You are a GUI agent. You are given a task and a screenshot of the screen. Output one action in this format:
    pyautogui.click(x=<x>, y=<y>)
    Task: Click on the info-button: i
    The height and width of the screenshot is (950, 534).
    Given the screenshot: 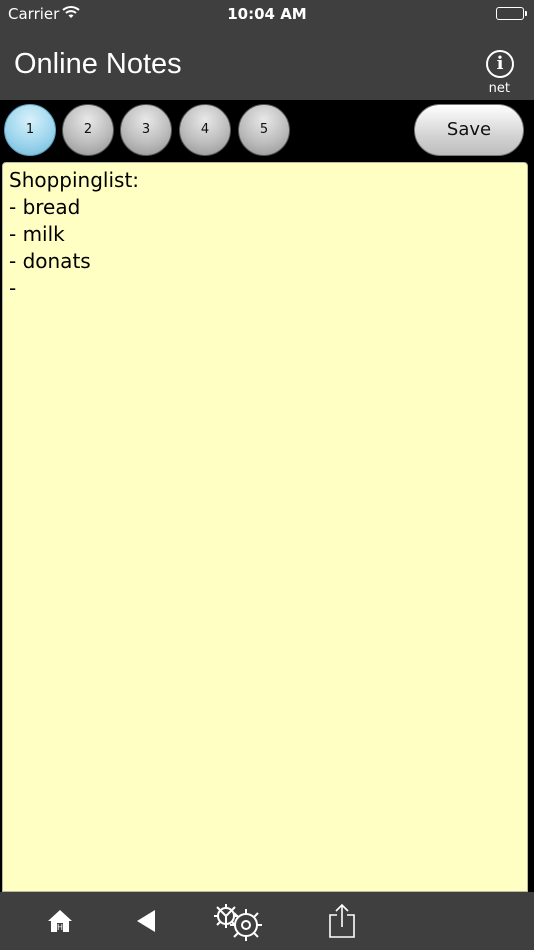 What is the action you would take?
    pyautogui.click(x=500, y=64)
    